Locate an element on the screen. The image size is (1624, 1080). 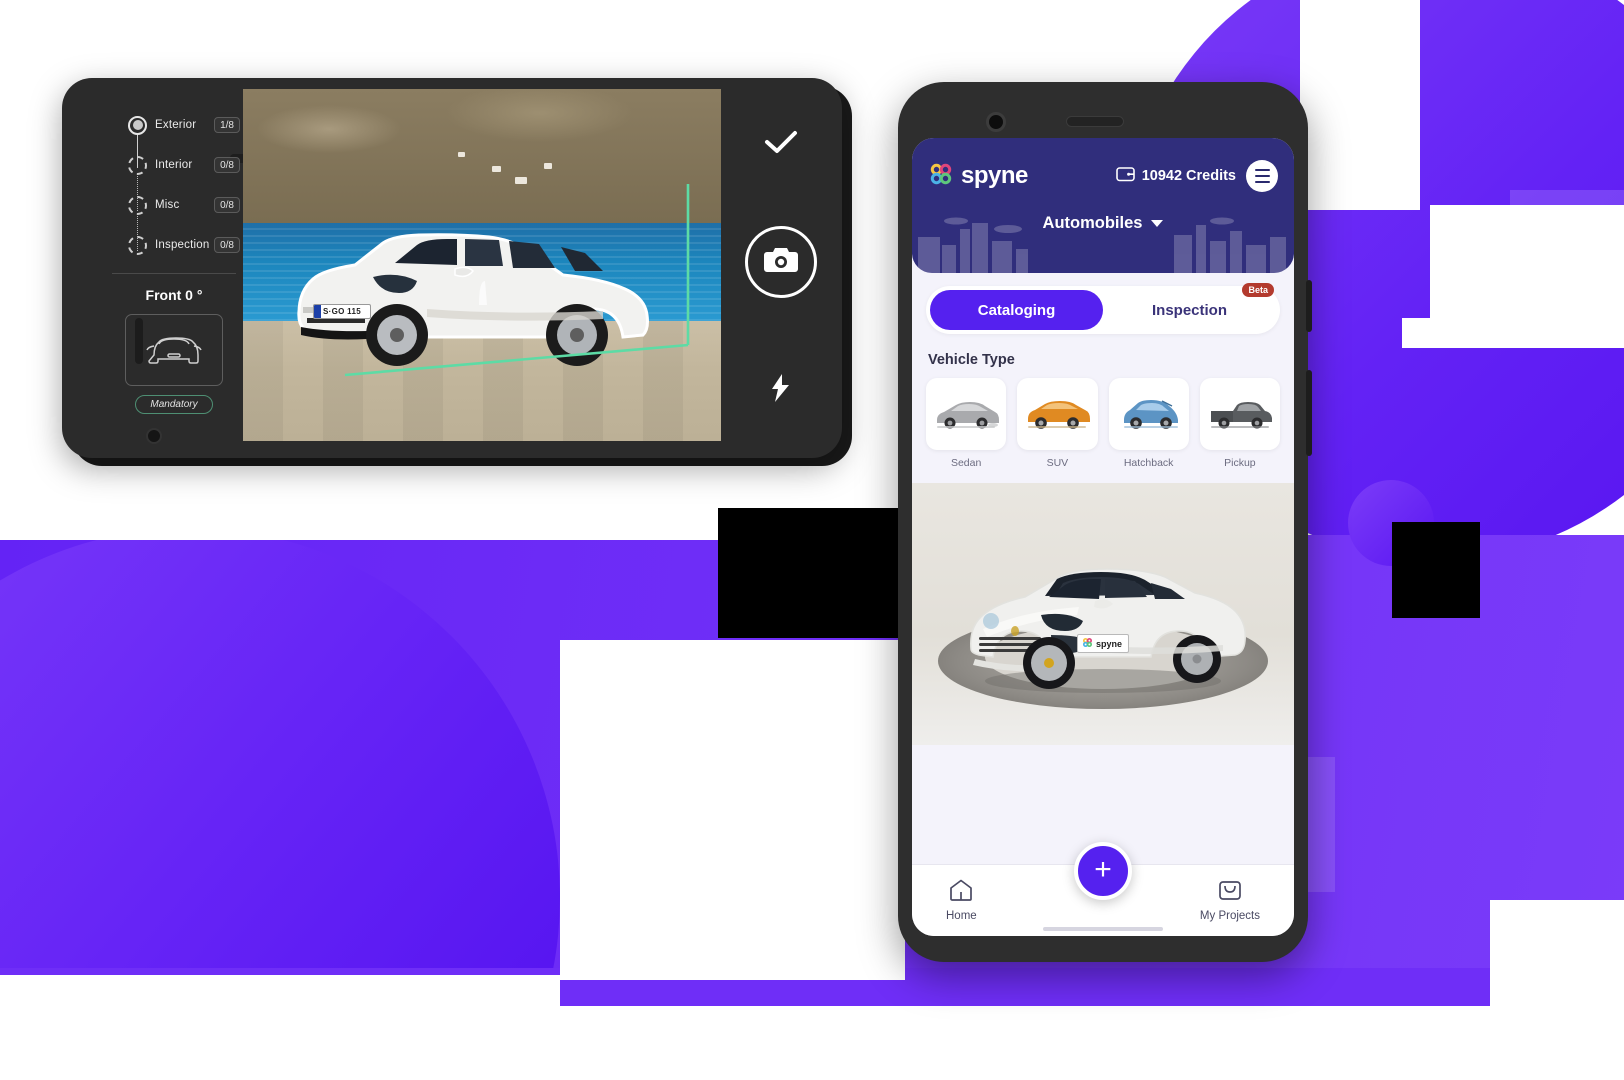
hero-license-plate: spyne is located at coordinates (1103, 643).